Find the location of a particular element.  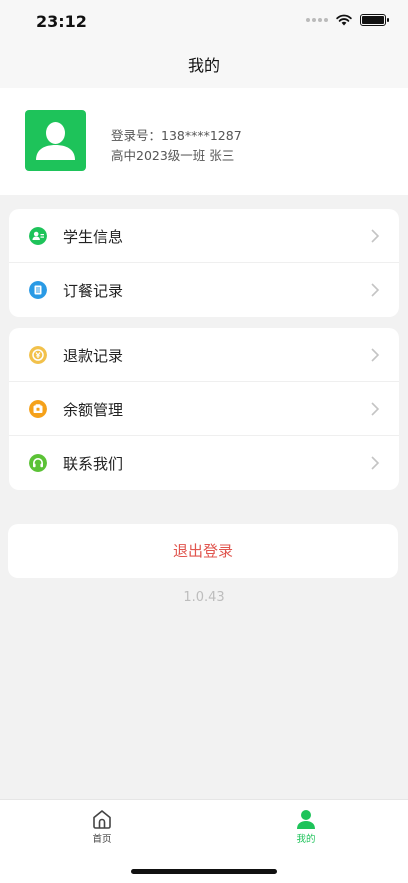

page-title: 我的 is located at coordinates (203, 65).